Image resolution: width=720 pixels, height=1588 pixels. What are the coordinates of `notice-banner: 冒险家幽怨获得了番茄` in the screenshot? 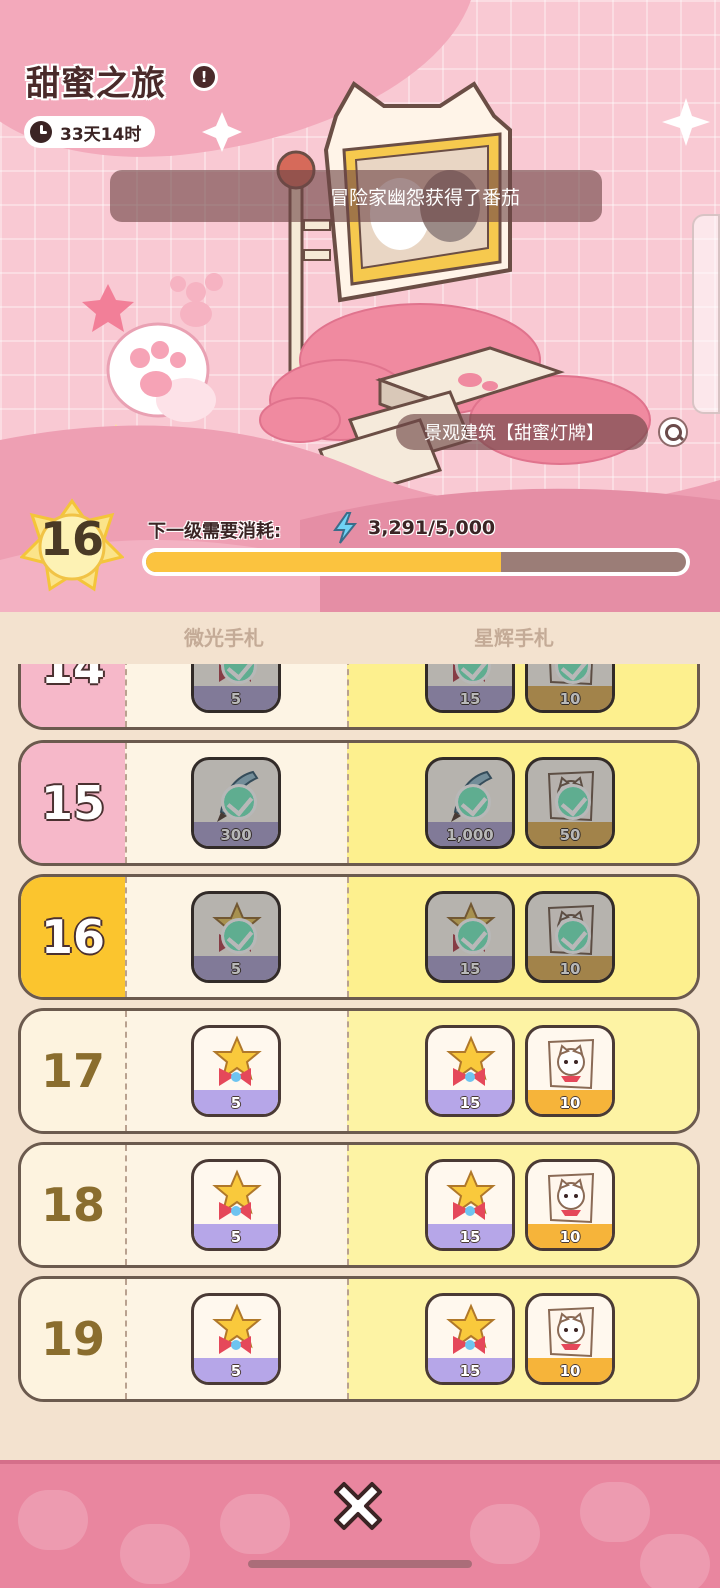 It's located at (356, 196).